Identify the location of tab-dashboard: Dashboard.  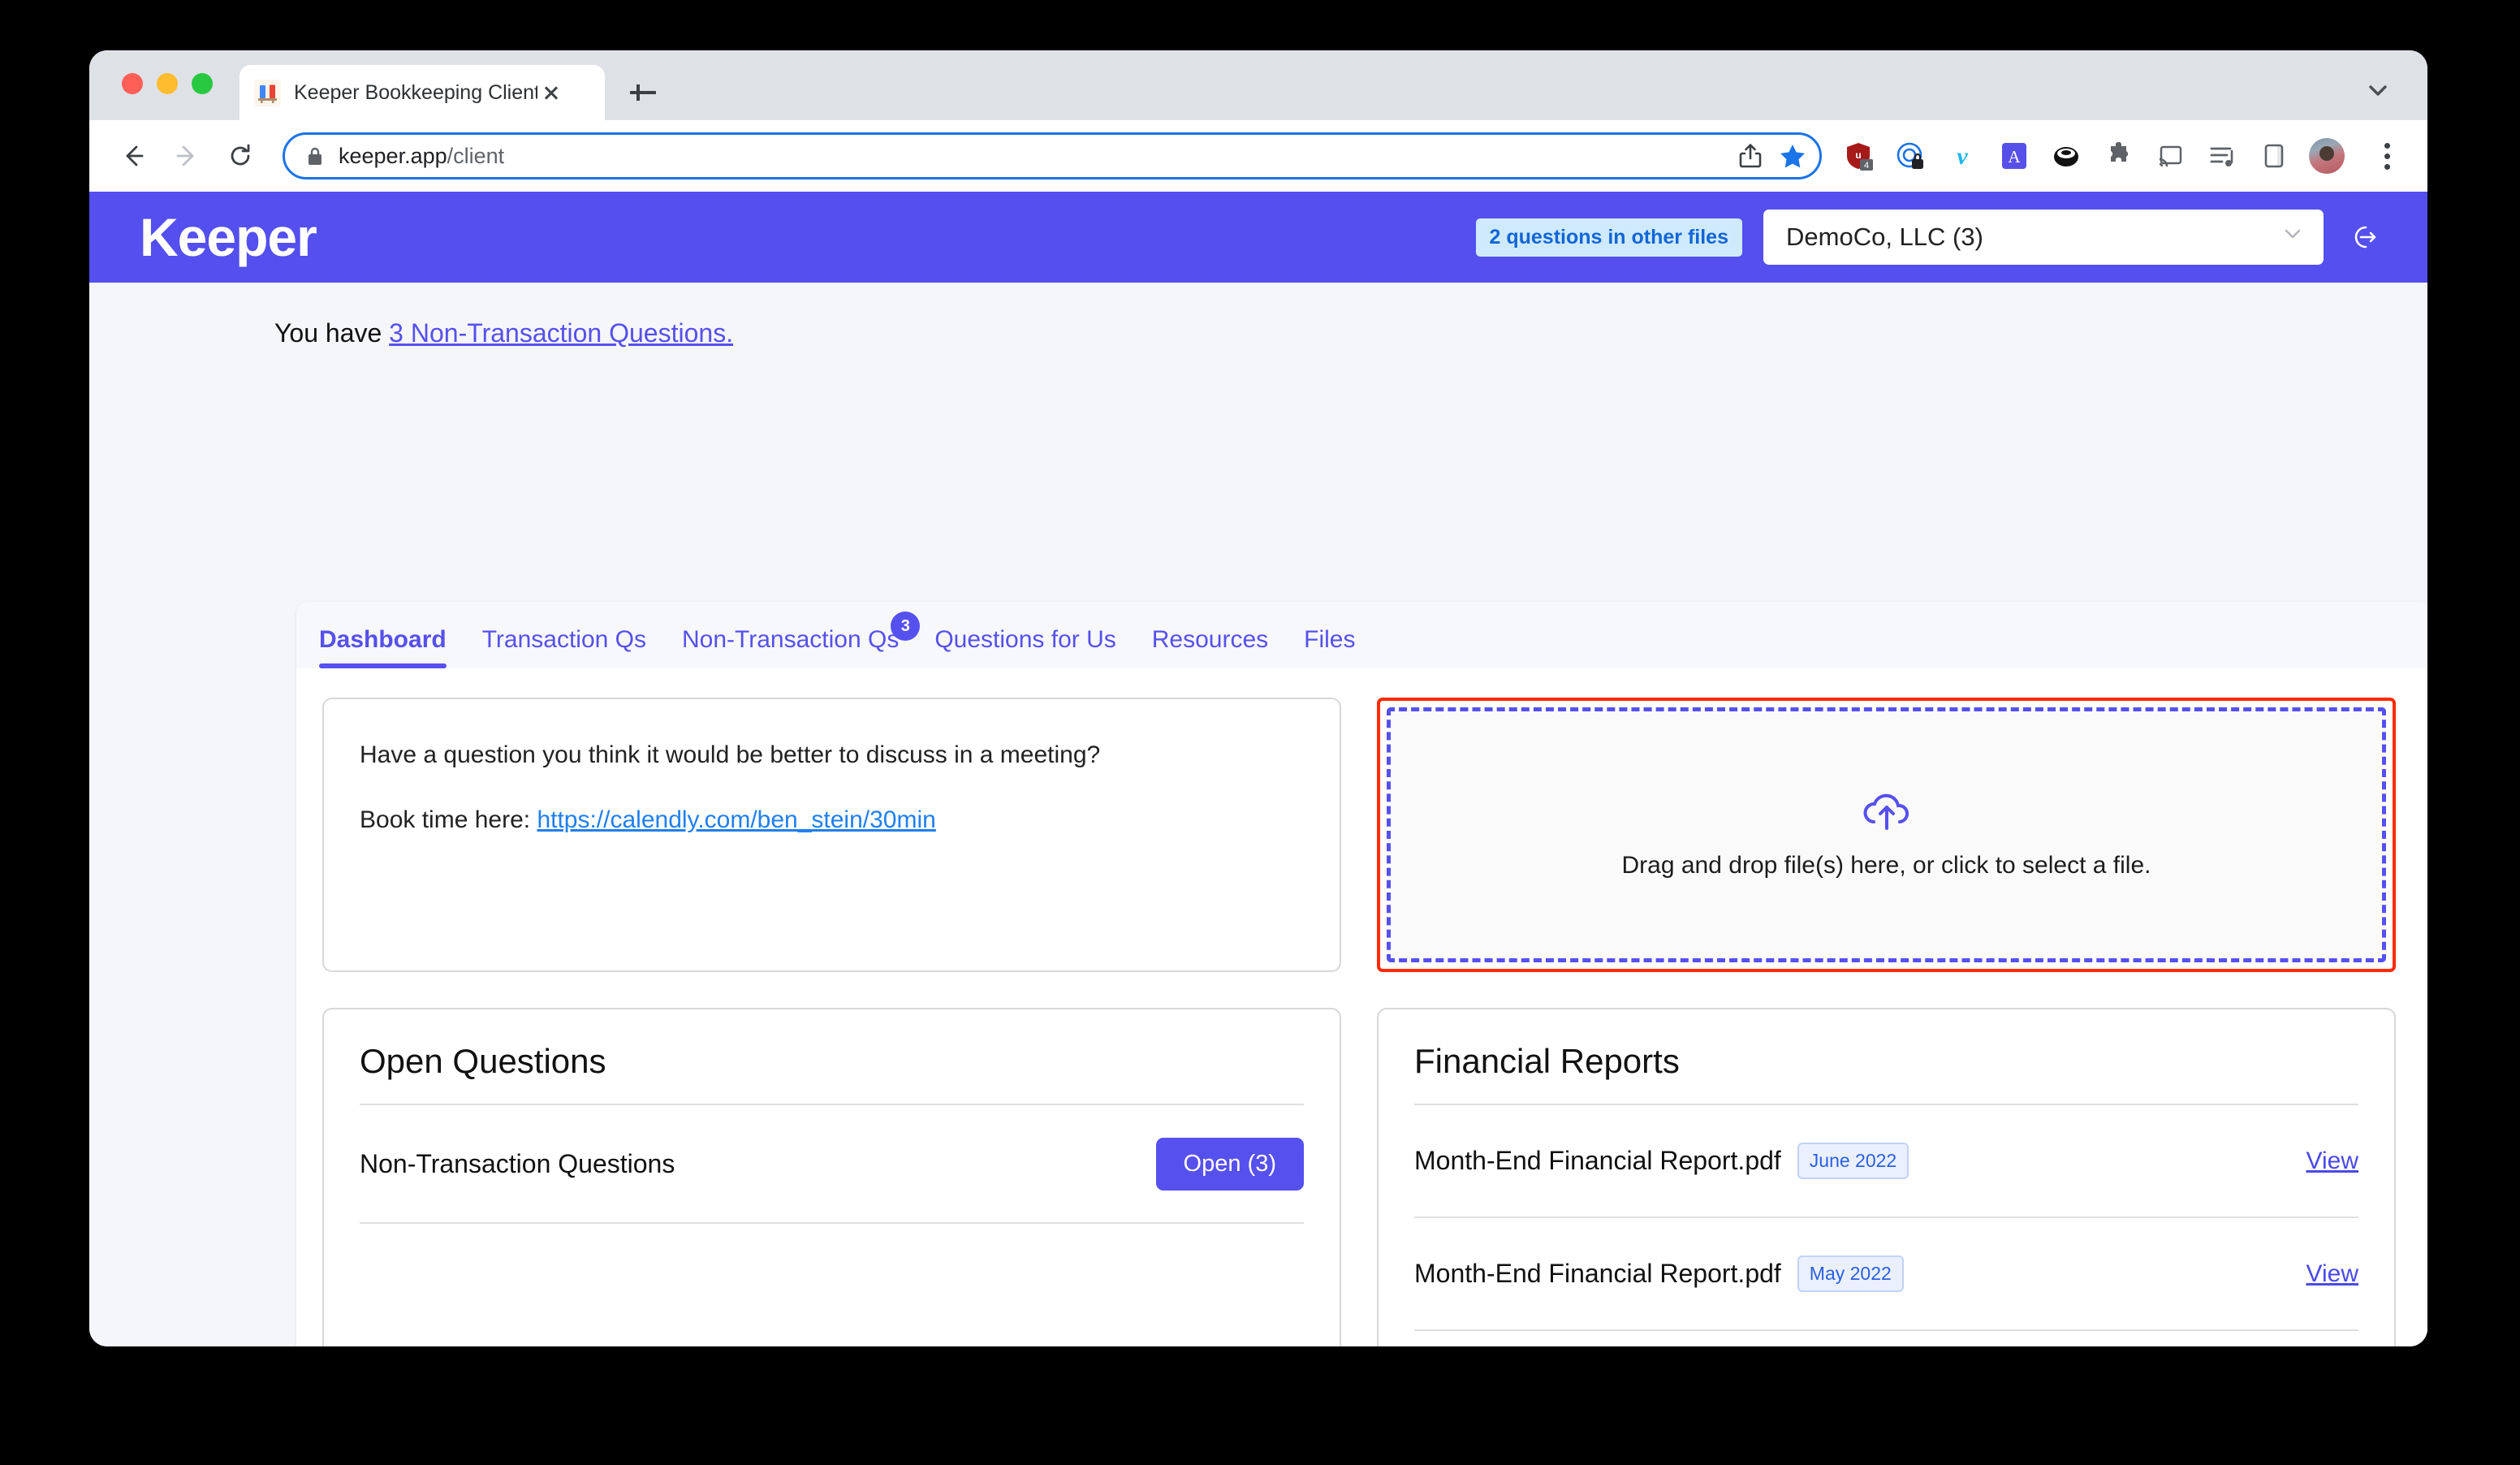
(383, 647).